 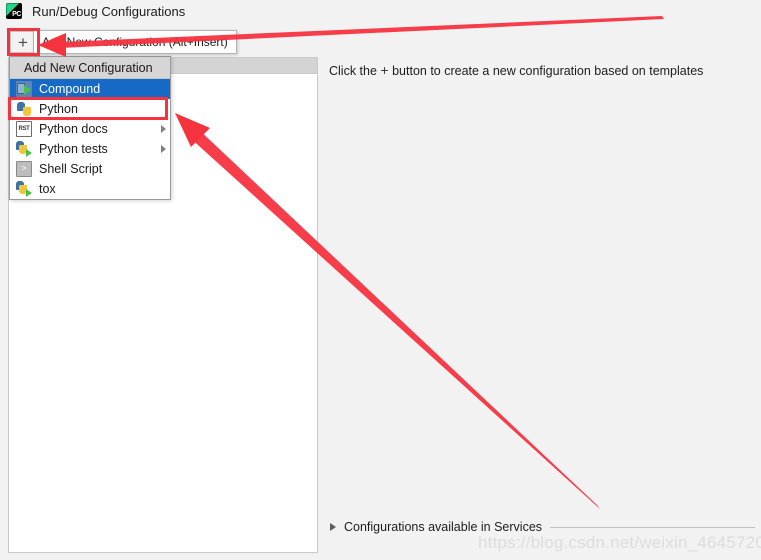 I want to click on plus-icon: +, so click(x=23, y=42).